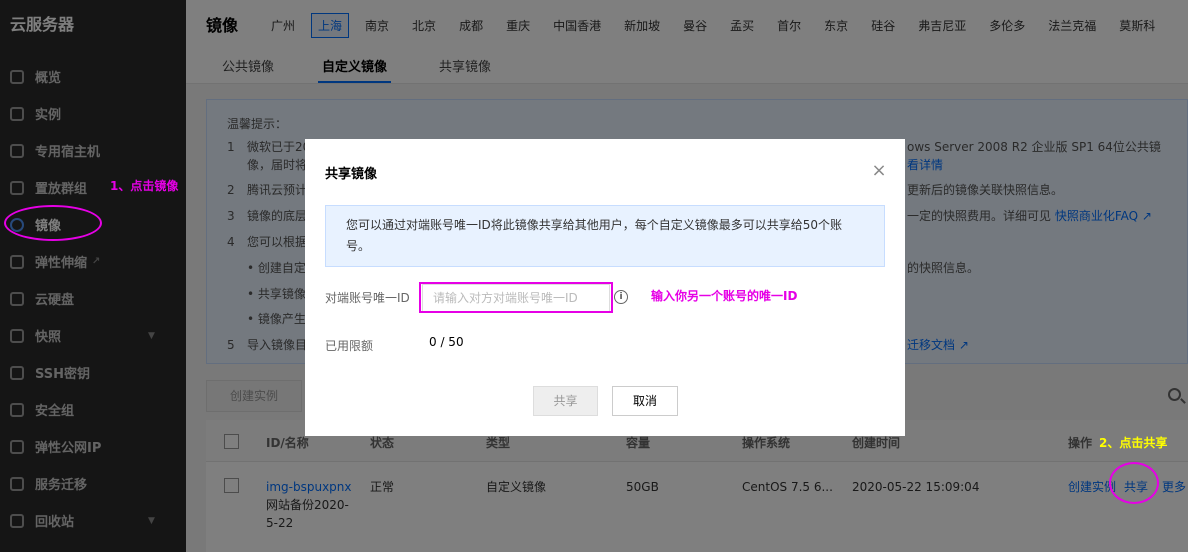  Describe the element at coordinates (565, 401) in the screenshot. I see `share-button: 共享` at that location.